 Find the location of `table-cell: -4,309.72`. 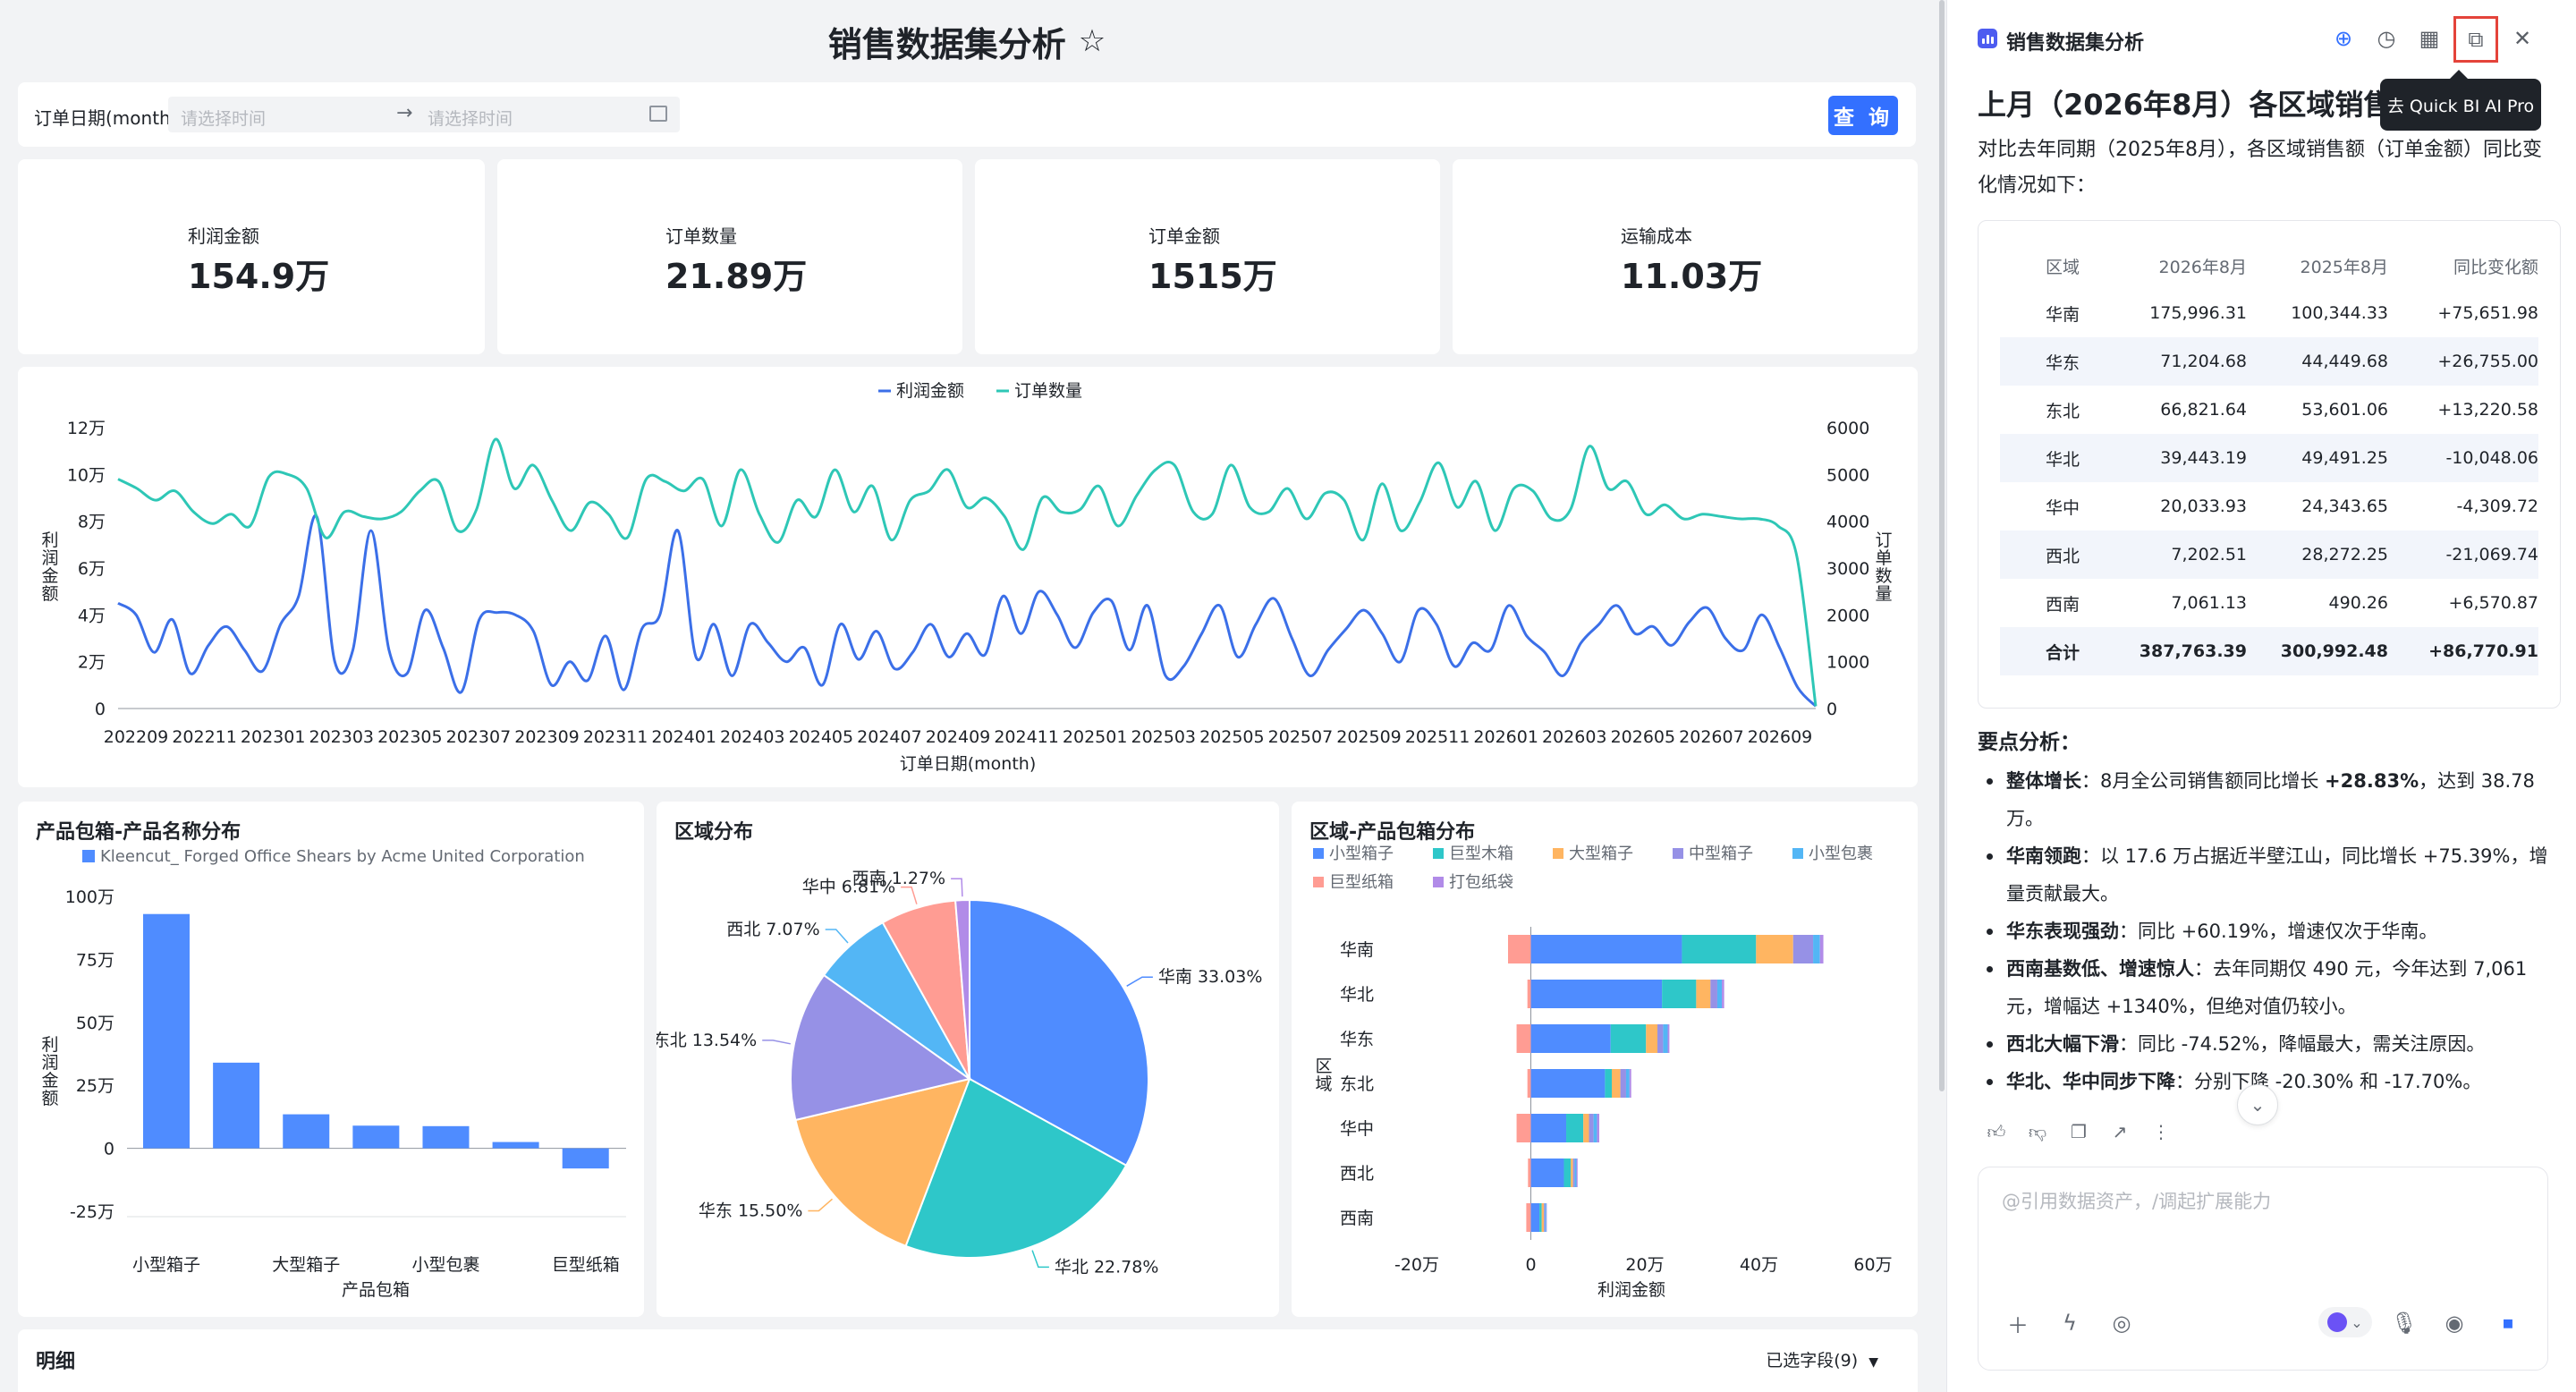

table-cell: -4,309.72 is located at coordinates (2497, 506).